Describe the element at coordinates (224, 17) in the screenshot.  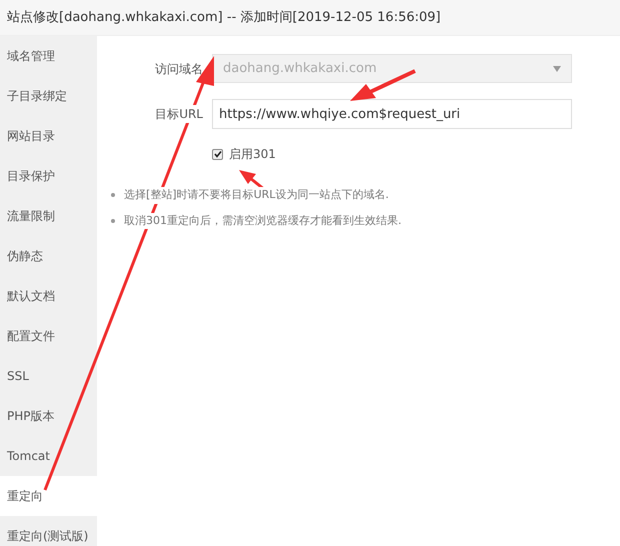
I see `window-title: 站点修改[daohang.whkakaxi.com] -- 添加时间[2019-12-05 16:56:09]` at that location.